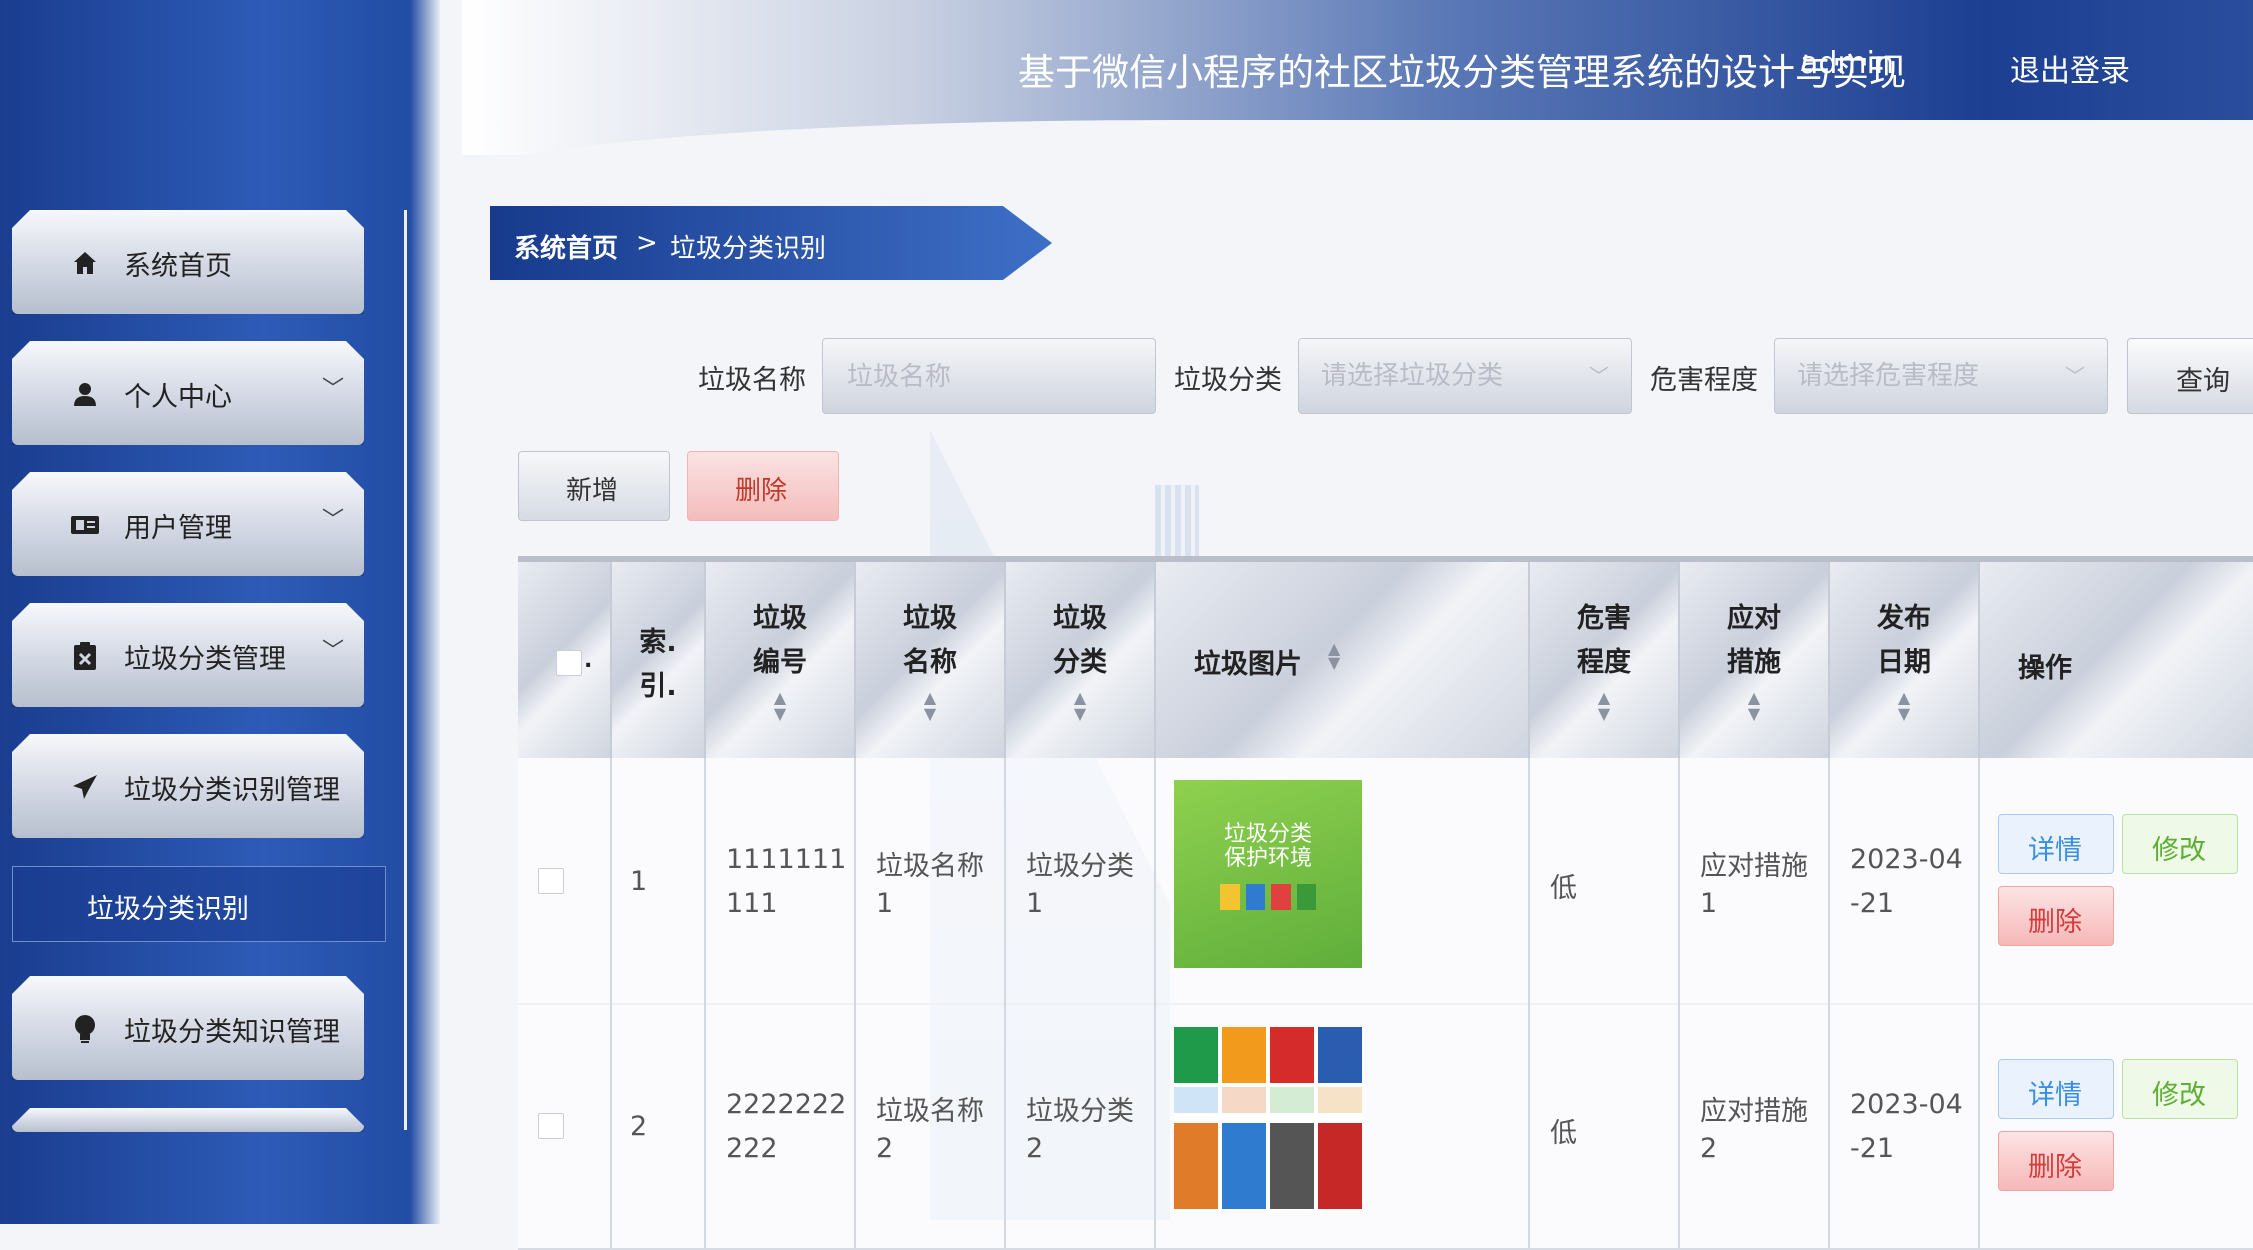  What do you see at coordinates (931, 660) in the screenshot?
I see `column-header-name: 垃圾 名称 ▲ ▼` at bounding box center [931, 660].